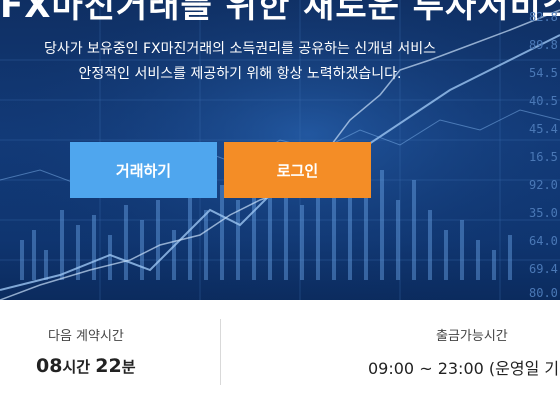 This screenshot has width=560, height=400. I want to click on next-contract-label: 다음 계약시간, so click(86, 336).